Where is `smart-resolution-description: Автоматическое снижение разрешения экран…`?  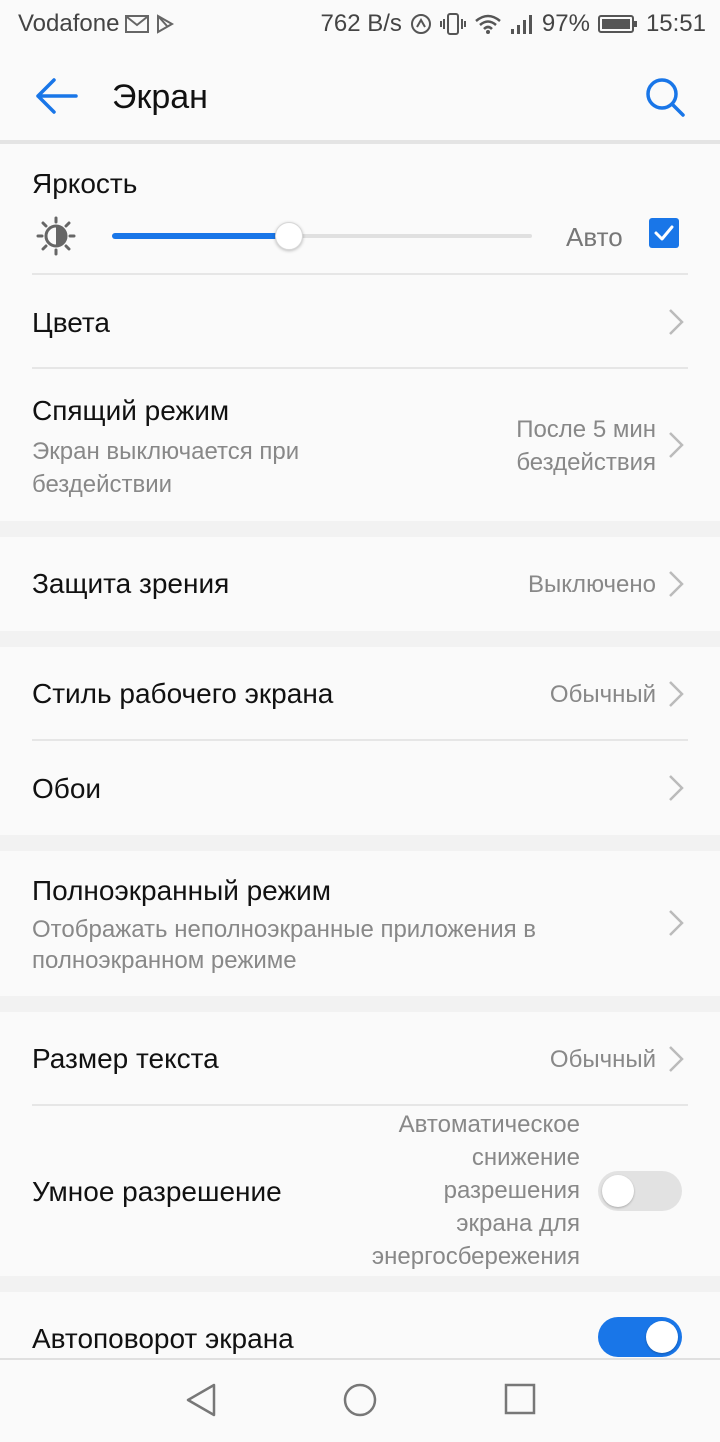 smart-resolution-description: Автоматическое снижение разрешения экран… is located at coordinates (476, 1190).